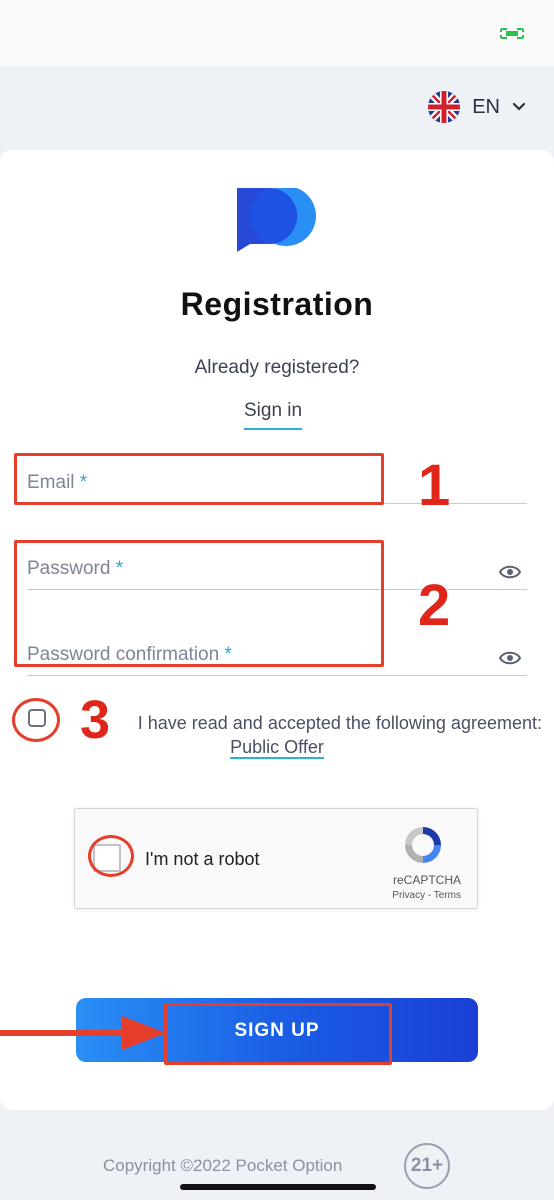  Describe the element at coordinates (36, 720) in the screenshot. I see `annotation-circle-checkbox` at that location.